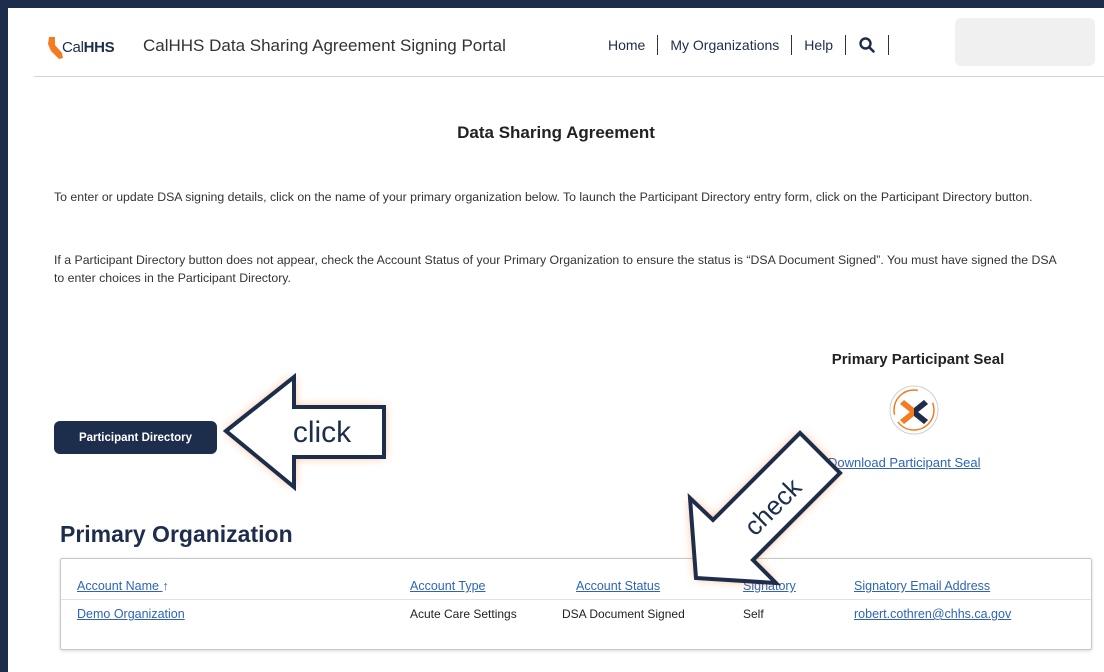 The width and height of the screenshot is (1104, 672). Describe the element at coordinates (556, 132) in the screenshot. I see `page-title: Data Sharing Agreement` at that location.